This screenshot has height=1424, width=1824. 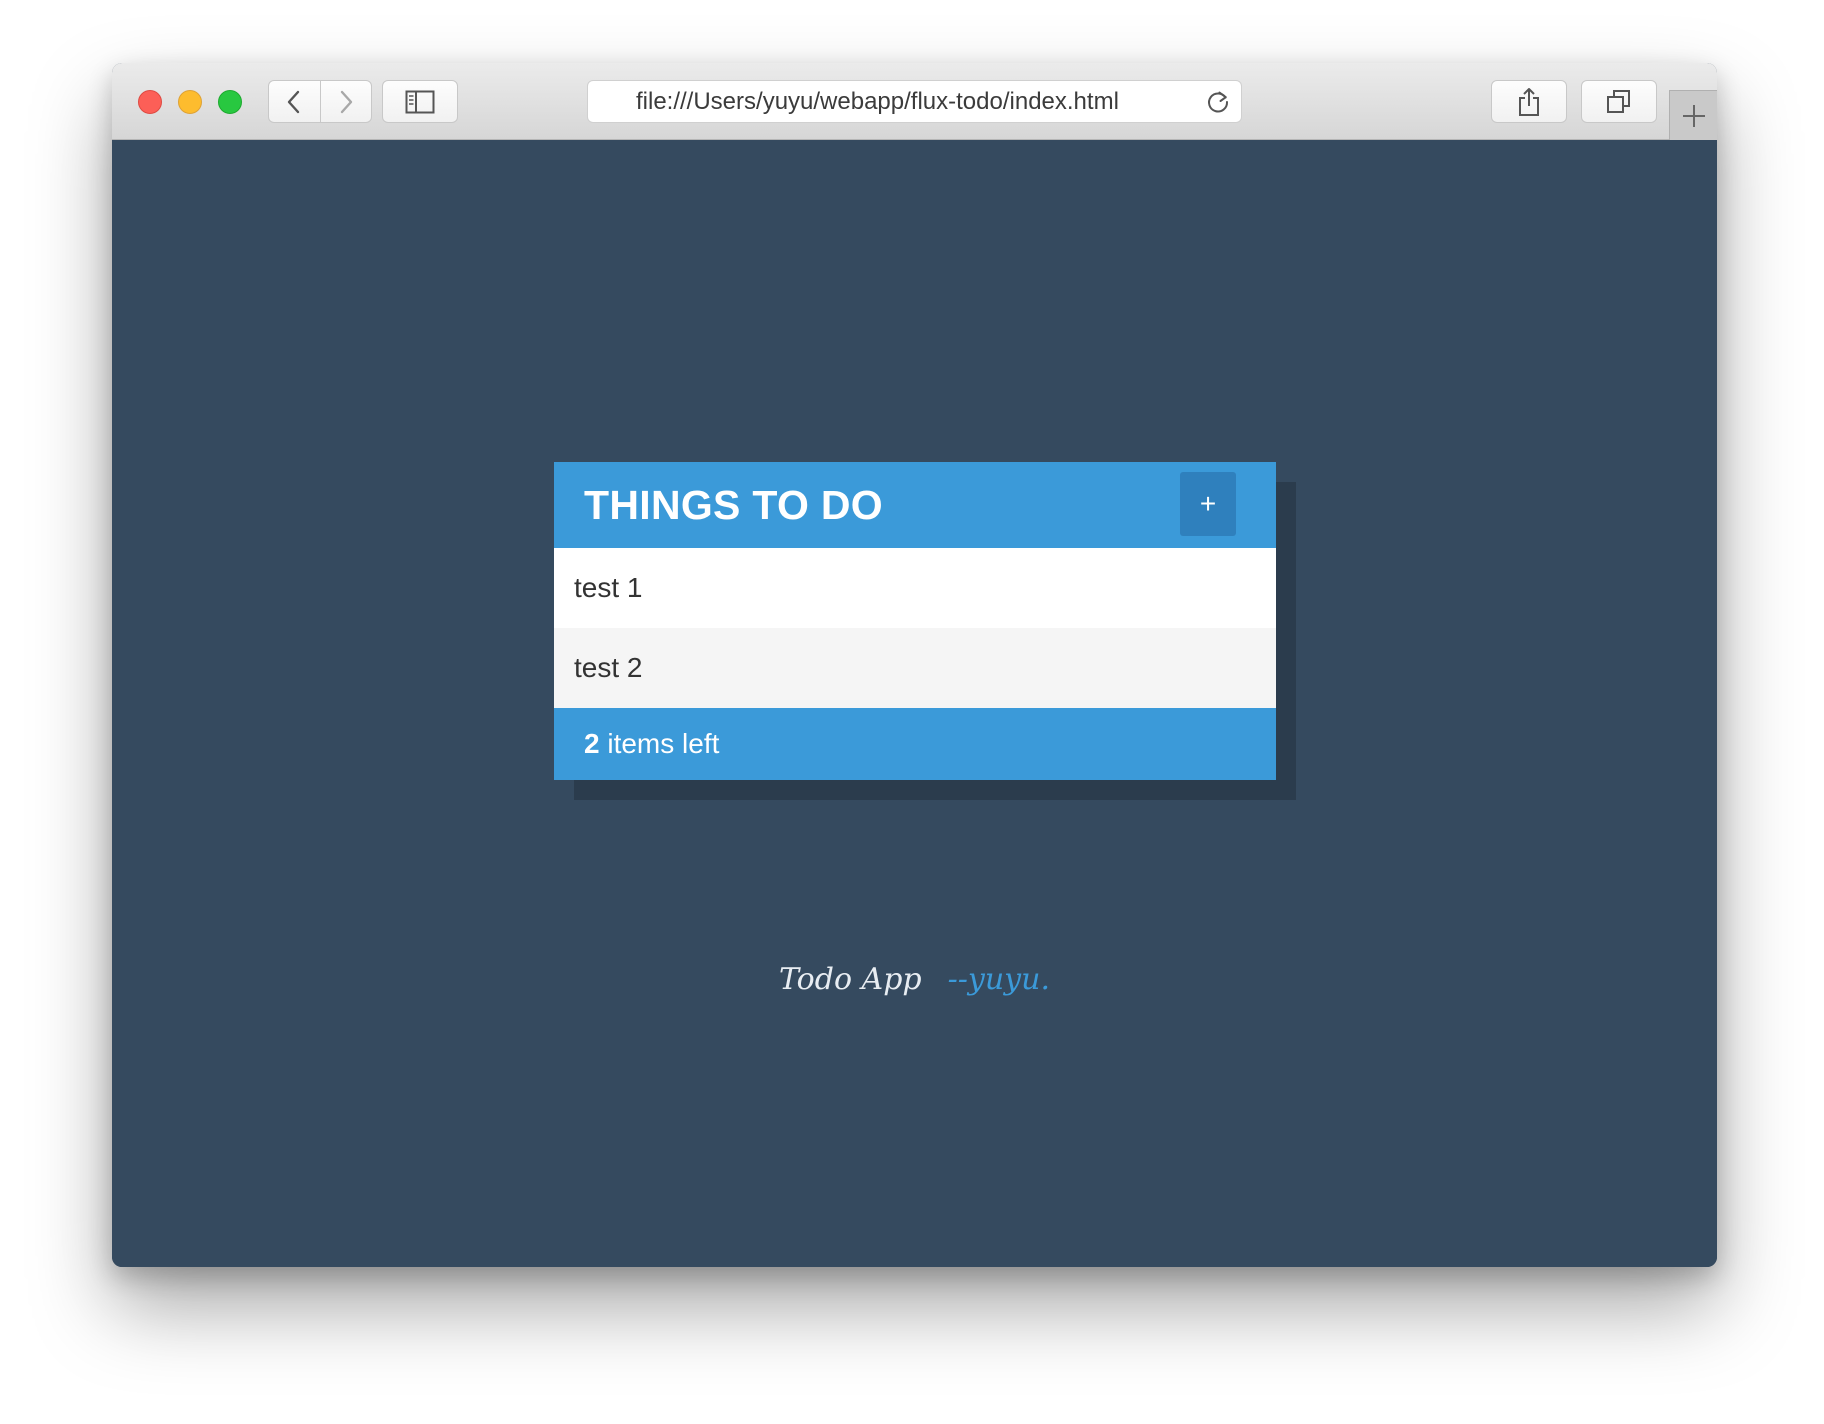 I want to click on items-left-label: items left, so click(x=659, y=743).